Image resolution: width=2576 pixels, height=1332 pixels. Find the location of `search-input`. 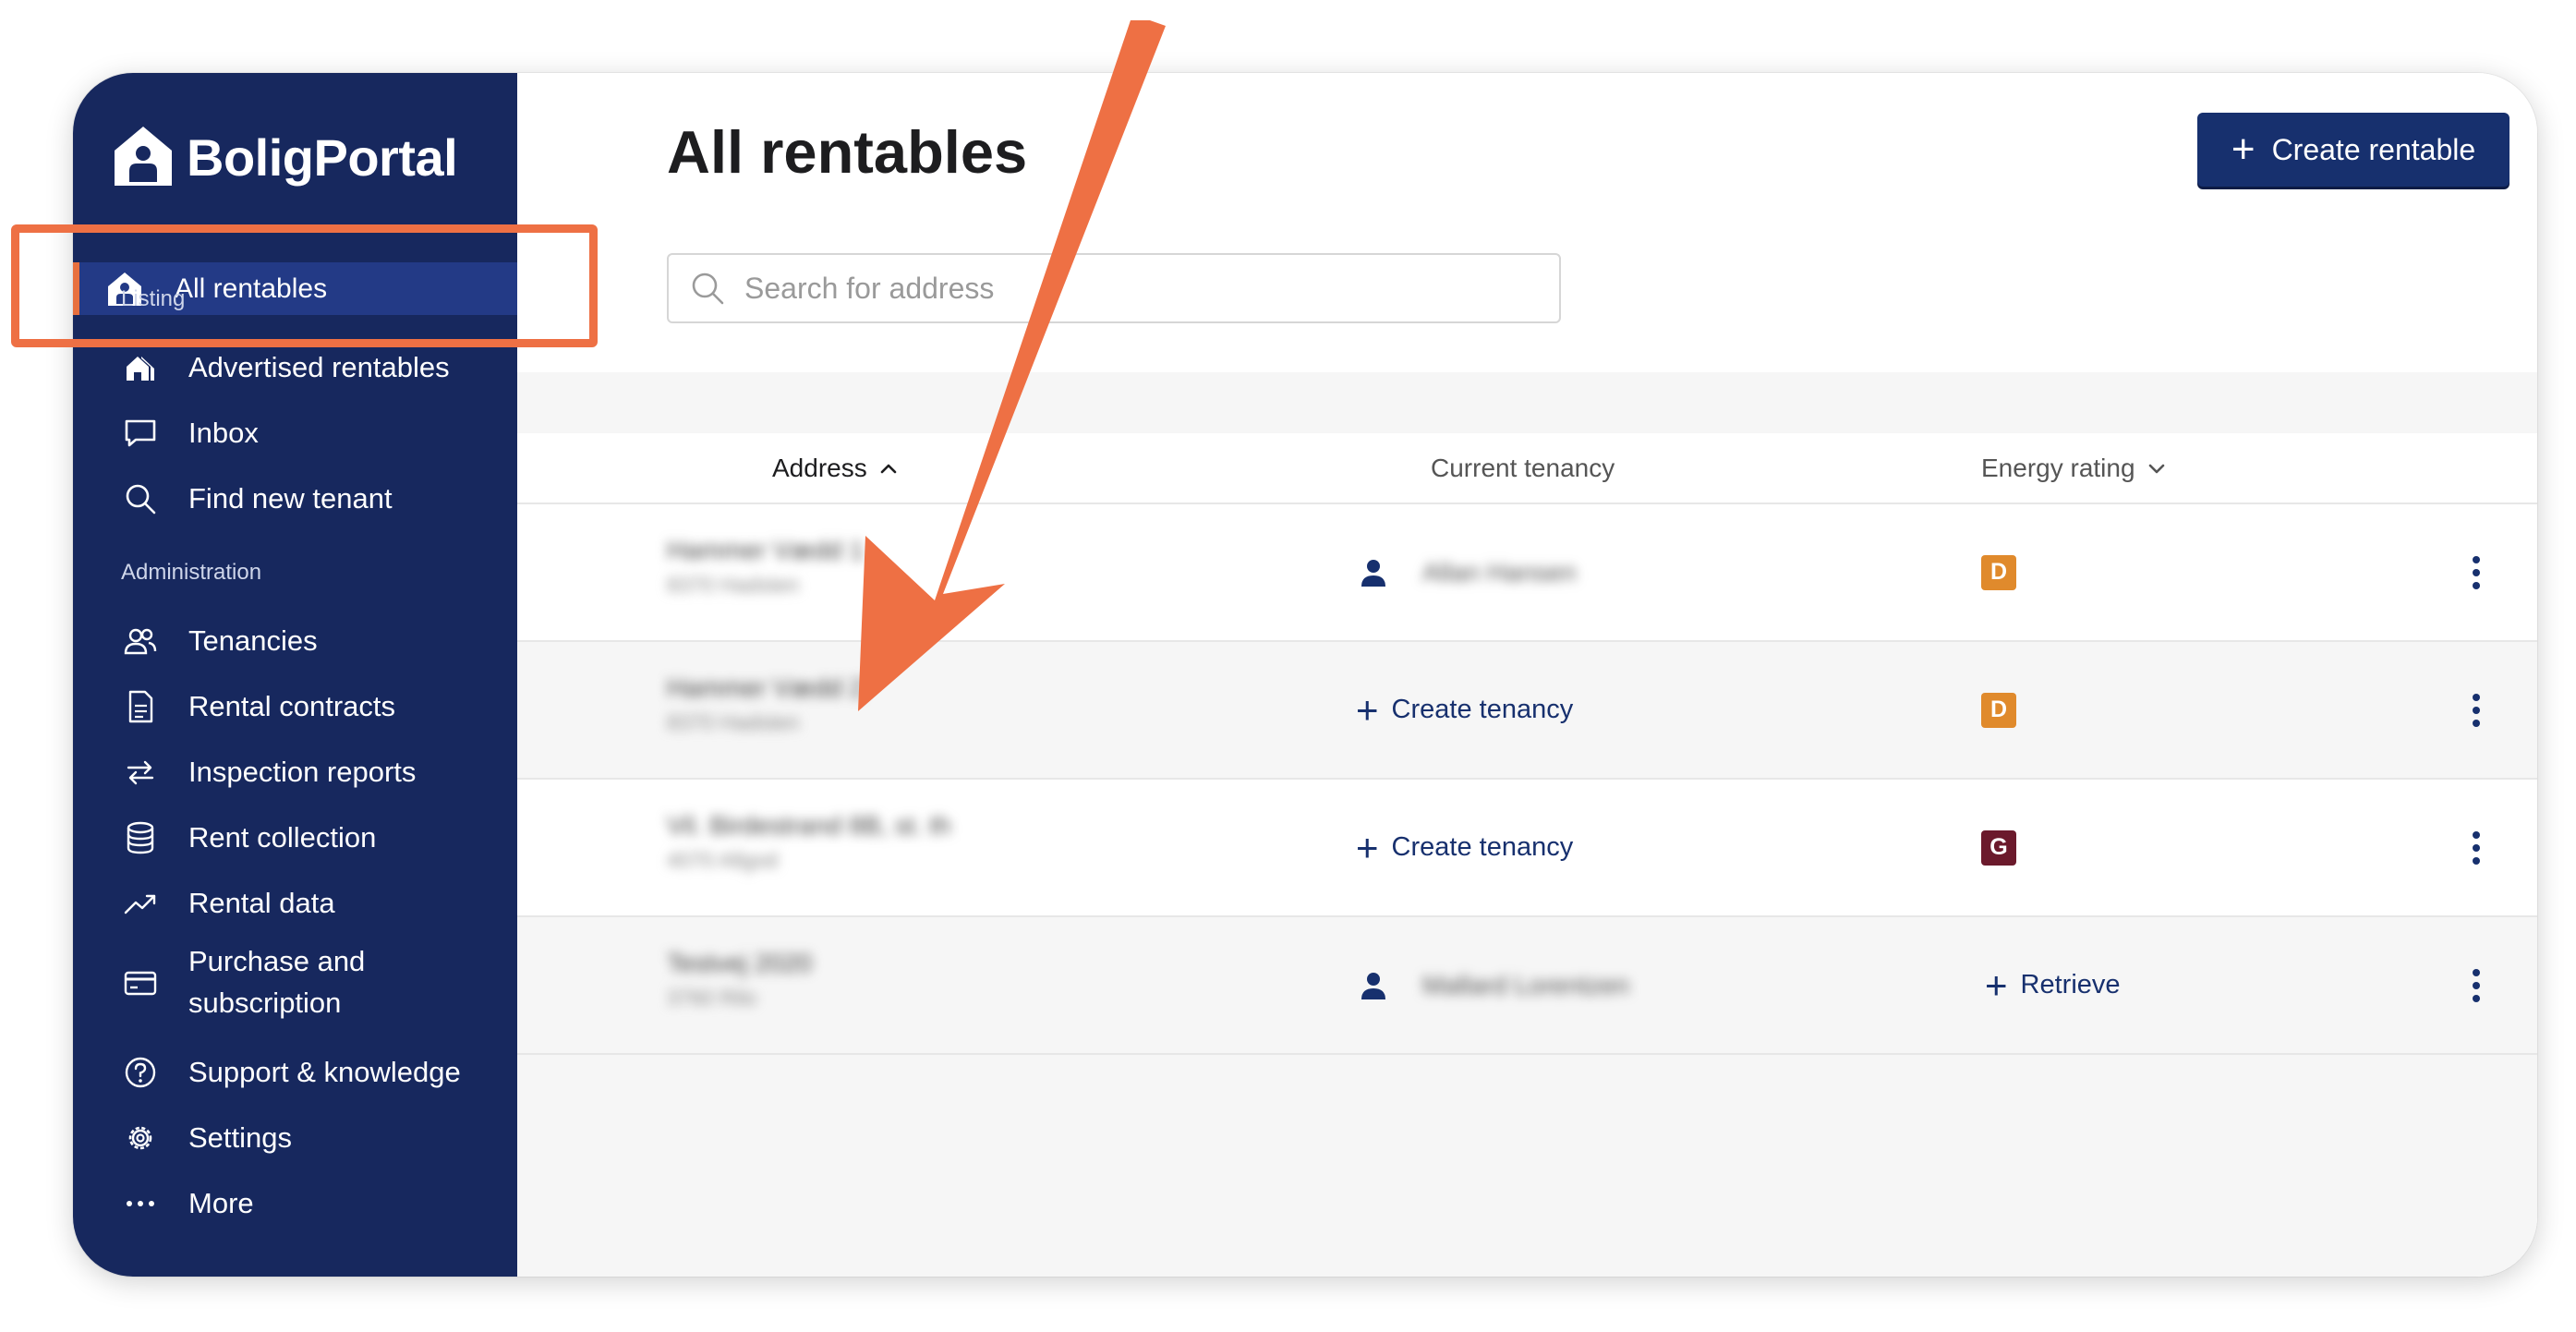

search-input is located at coordinates (1137, 288).